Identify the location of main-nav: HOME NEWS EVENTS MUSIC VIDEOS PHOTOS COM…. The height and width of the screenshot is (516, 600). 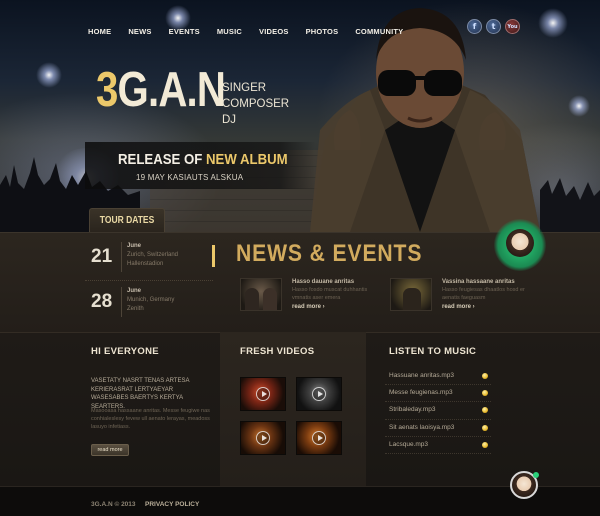
(254, 31).